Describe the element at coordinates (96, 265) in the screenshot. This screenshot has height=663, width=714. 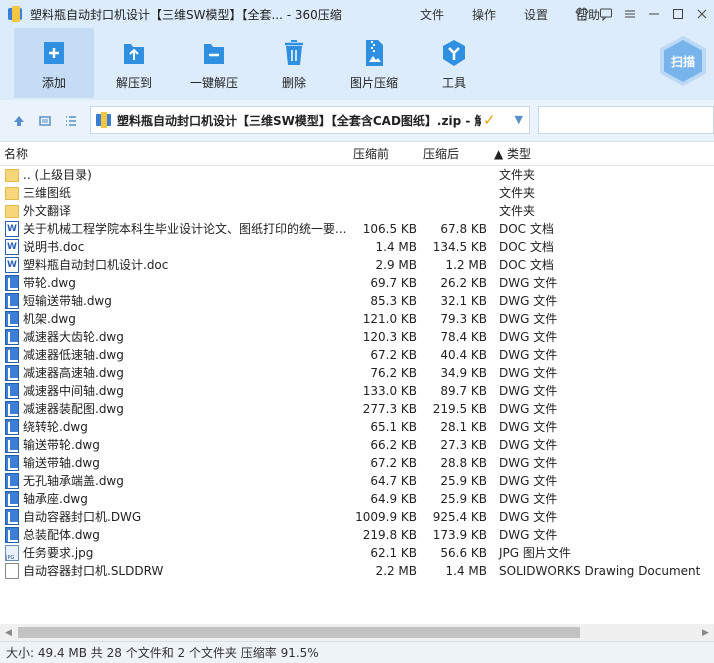
I see `file-name: 塑料瓶自动封口机设计.doc` at that location.